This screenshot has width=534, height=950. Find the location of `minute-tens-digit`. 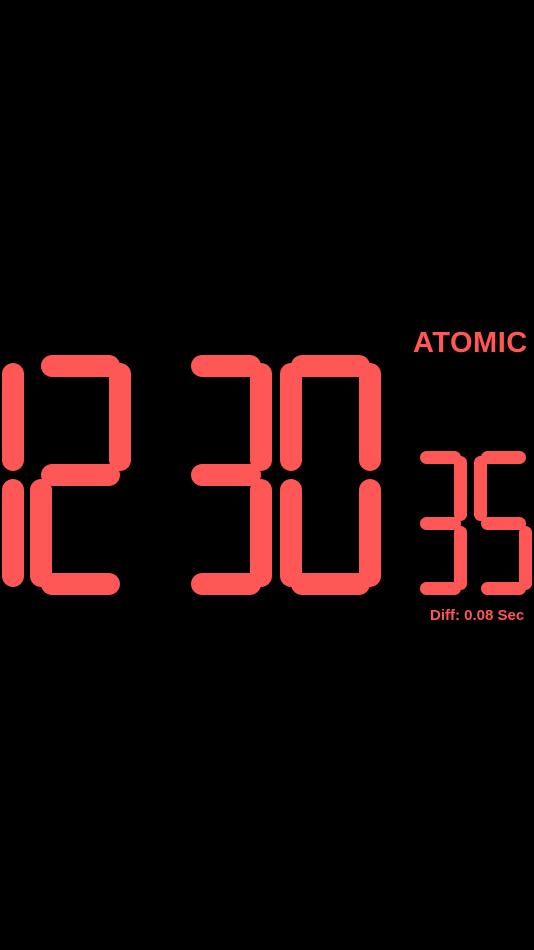

minute-tens-digit is located at coordinates (226, 475).